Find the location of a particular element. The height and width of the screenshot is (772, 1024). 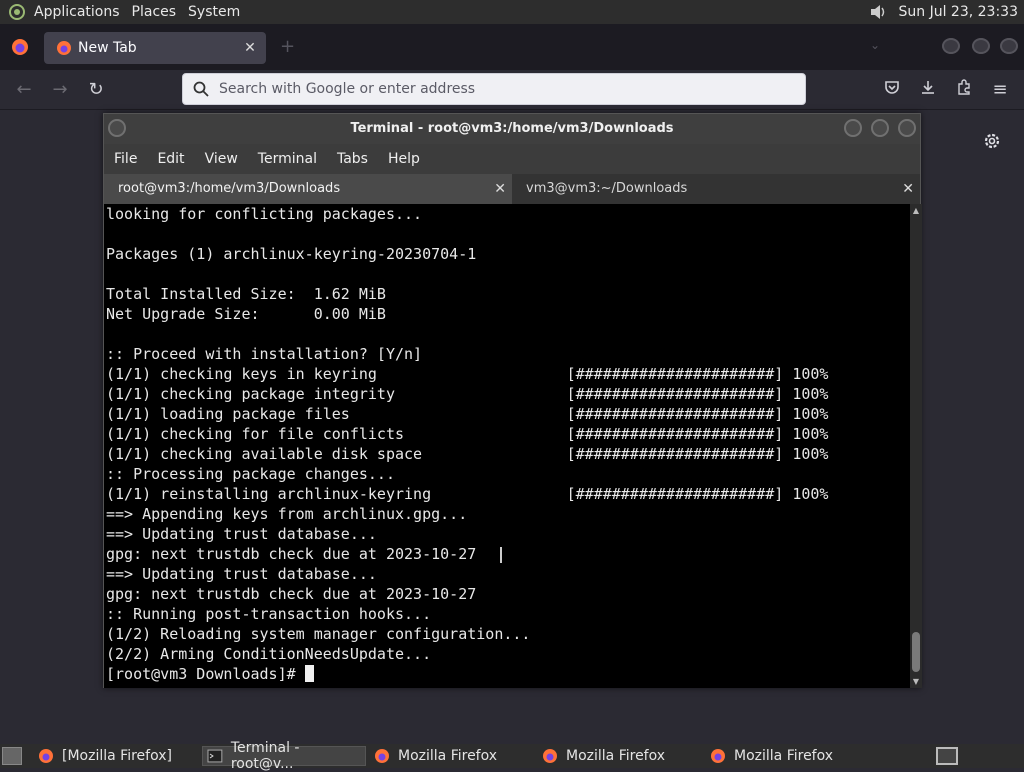

new-tab-icon: + is located at coordinates (287, 46).